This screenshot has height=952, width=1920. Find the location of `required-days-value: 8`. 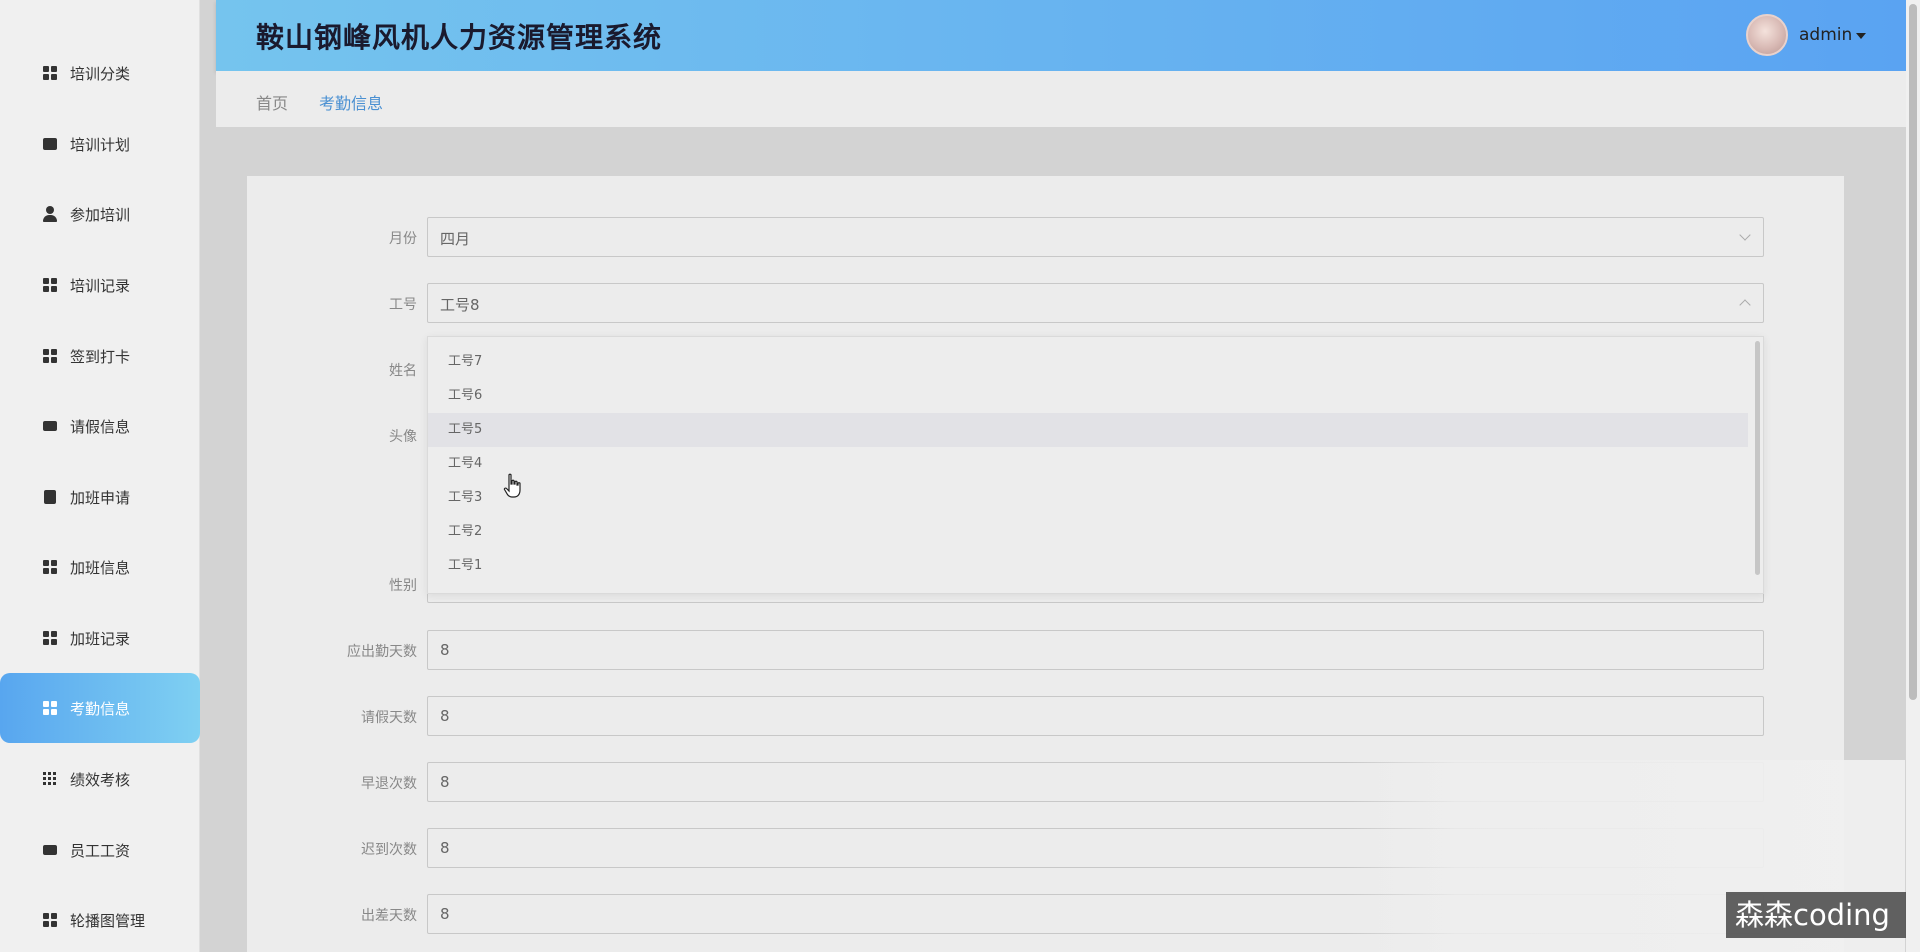

required-days-value: 8 is located at coordinates (445, 650).